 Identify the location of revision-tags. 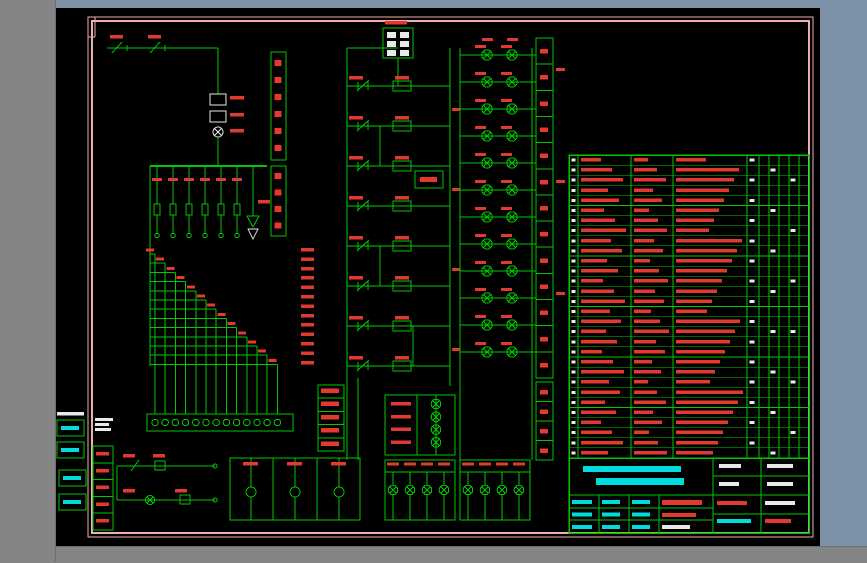
(71, 461).